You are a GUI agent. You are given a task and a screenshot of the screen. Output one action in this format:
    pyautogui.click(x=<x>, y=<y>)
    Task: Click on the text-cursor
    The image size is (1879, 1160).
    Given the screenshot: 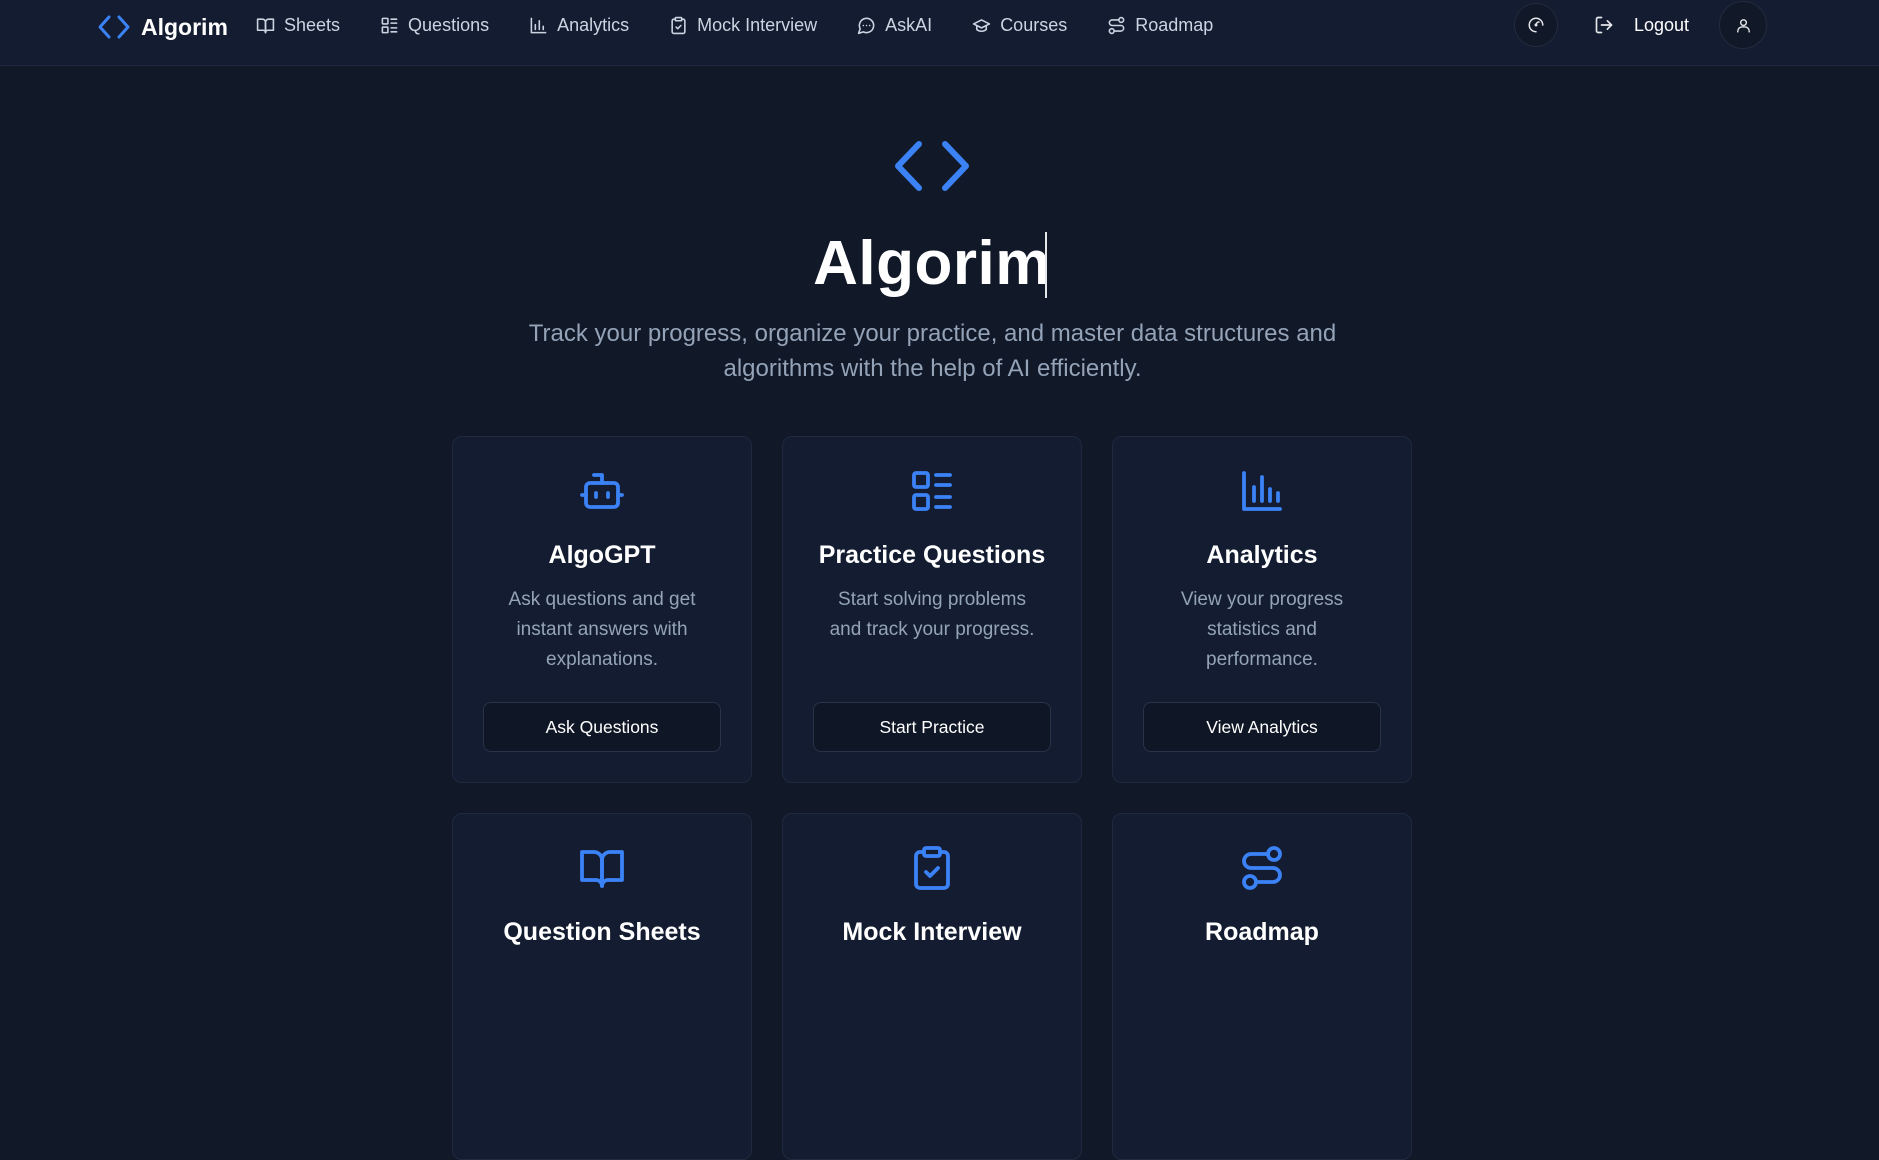 What is the action you would take?
    pyautogui.click(x=1046, y=265)
    